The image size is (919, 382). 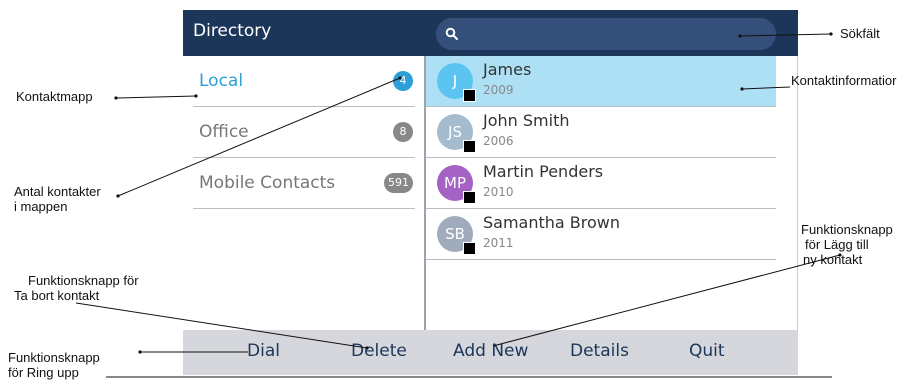 What do you see at coordinates (232, 31) in the screenshot?
I see `page-title: Directory` at bounding box center [232, 31].